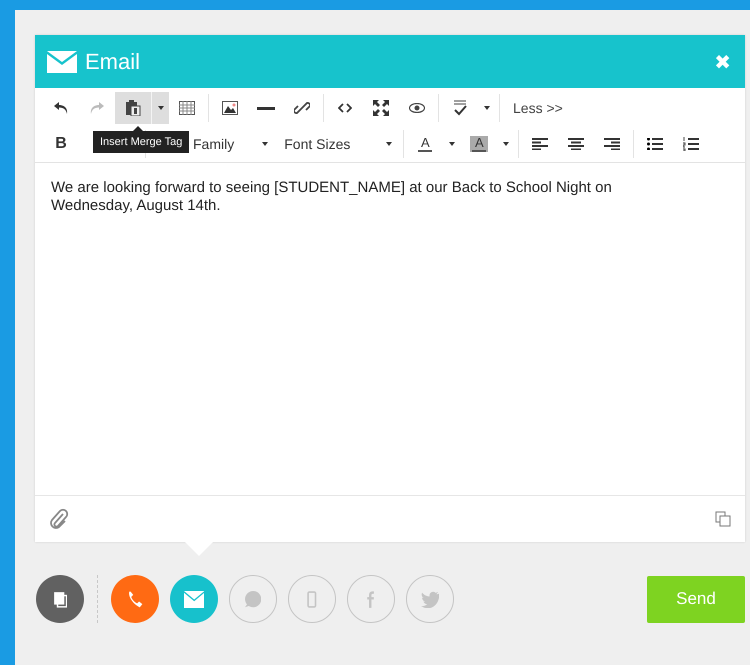  What do you see at coordinates (430, 599) in the screenshot?
I see `bird-icon` at bounding box center [430, 599].